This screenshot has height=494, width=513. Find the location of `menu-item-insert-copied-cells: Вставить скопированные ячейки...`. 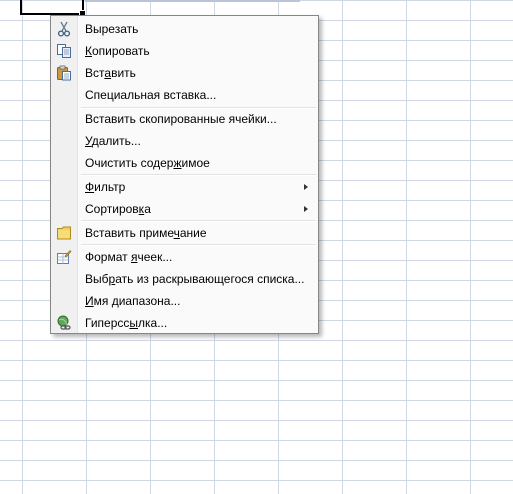

menu-item-insert-copied-cells: Вставить скопированные ячейки... is located at coordinates (184, 119).